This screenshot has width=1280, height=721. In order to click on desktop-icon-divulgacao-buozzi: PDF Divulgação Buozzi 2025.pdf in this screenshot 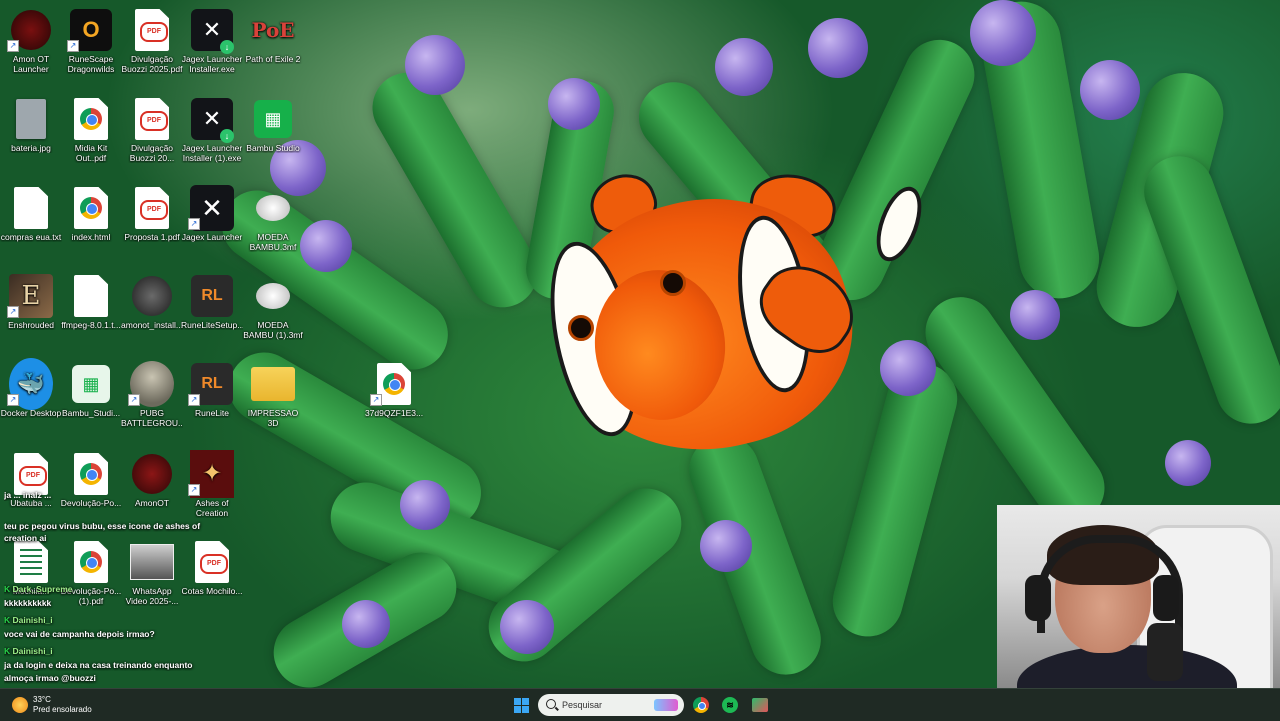, I will do `click(152, 41)`.